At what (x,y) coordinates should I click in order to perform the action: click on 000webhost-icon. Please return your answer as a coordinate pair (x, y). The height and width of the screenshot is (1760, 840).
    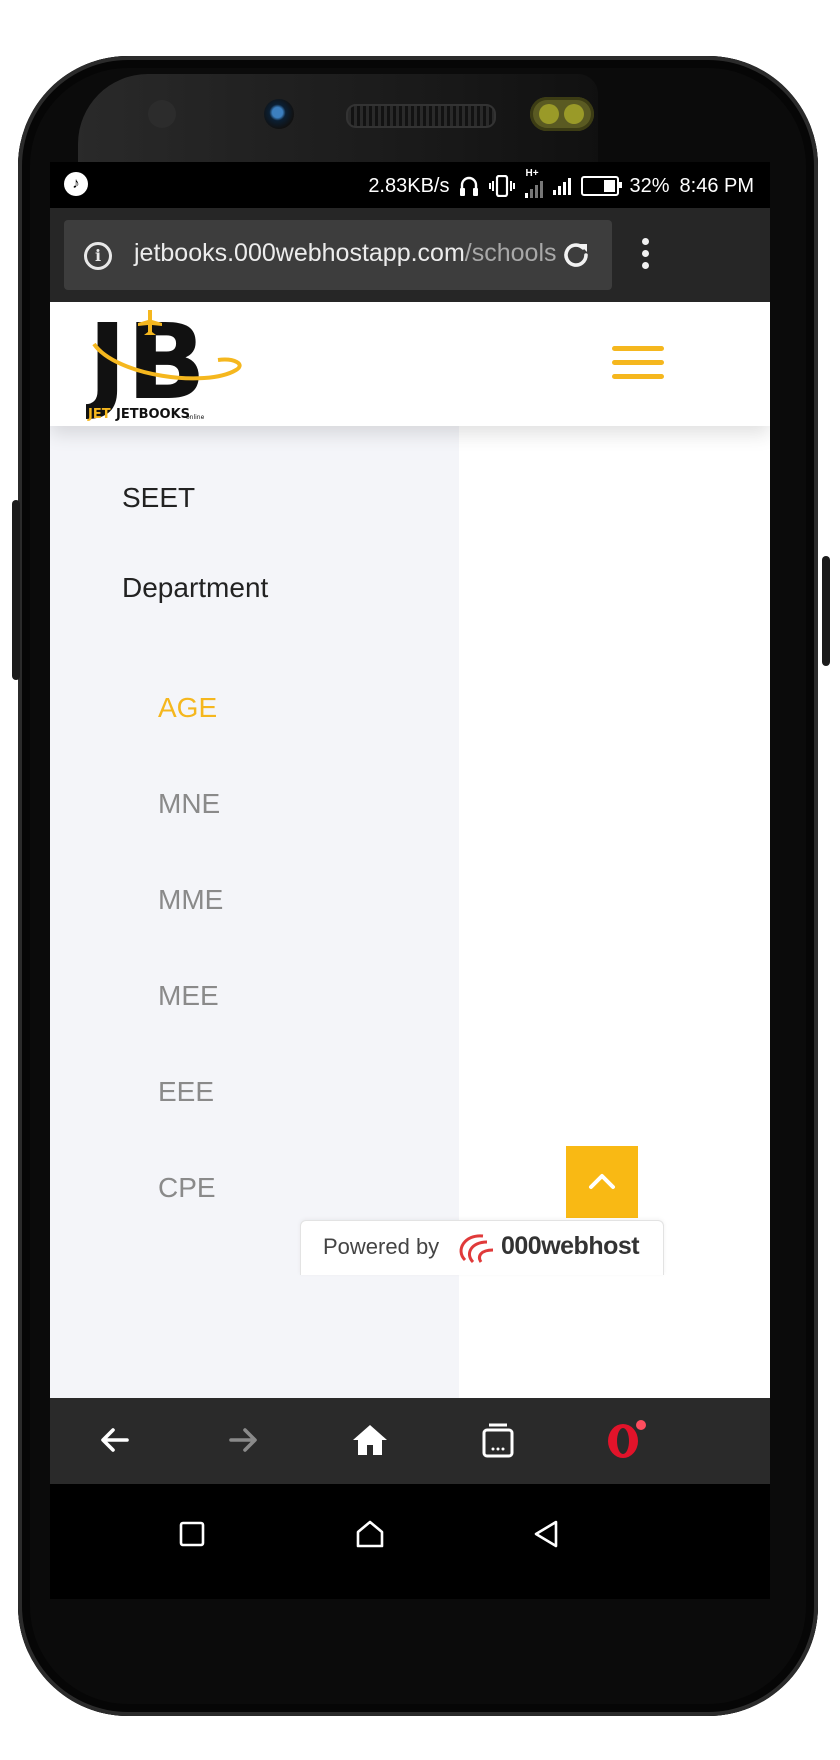
    Looking at the image, I should click on (476, 1249).